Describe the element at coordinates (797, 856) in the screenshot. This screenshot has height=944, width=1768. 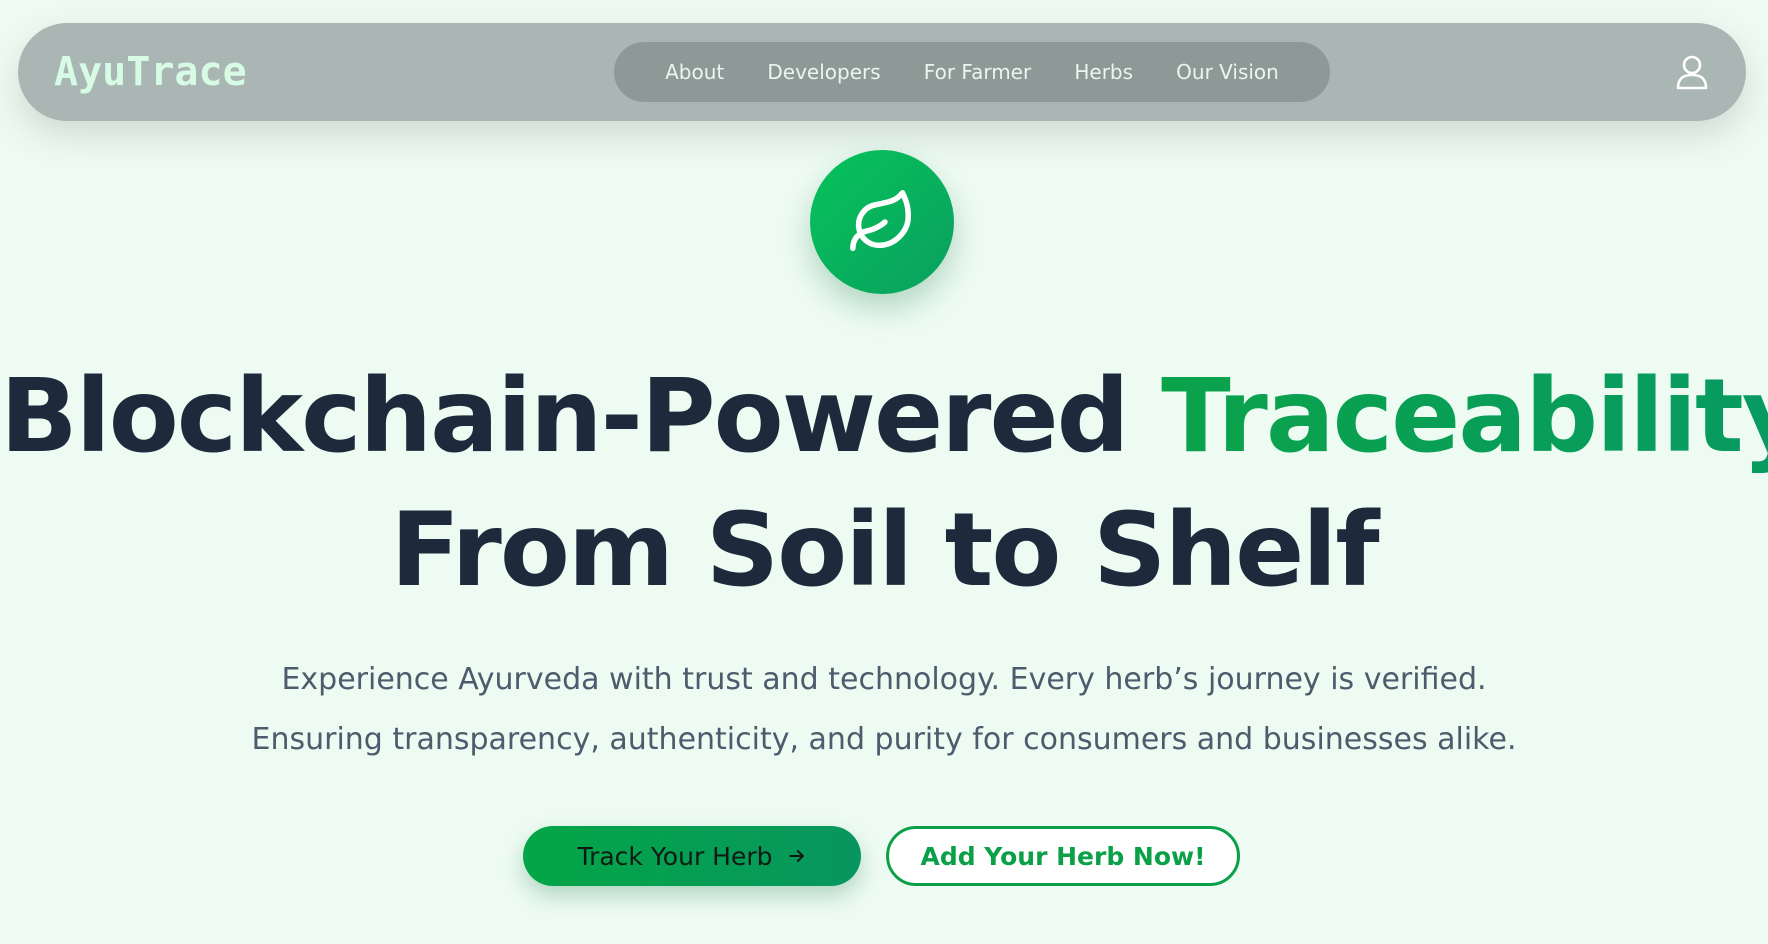
I see `arrow-right-icon` at that location.